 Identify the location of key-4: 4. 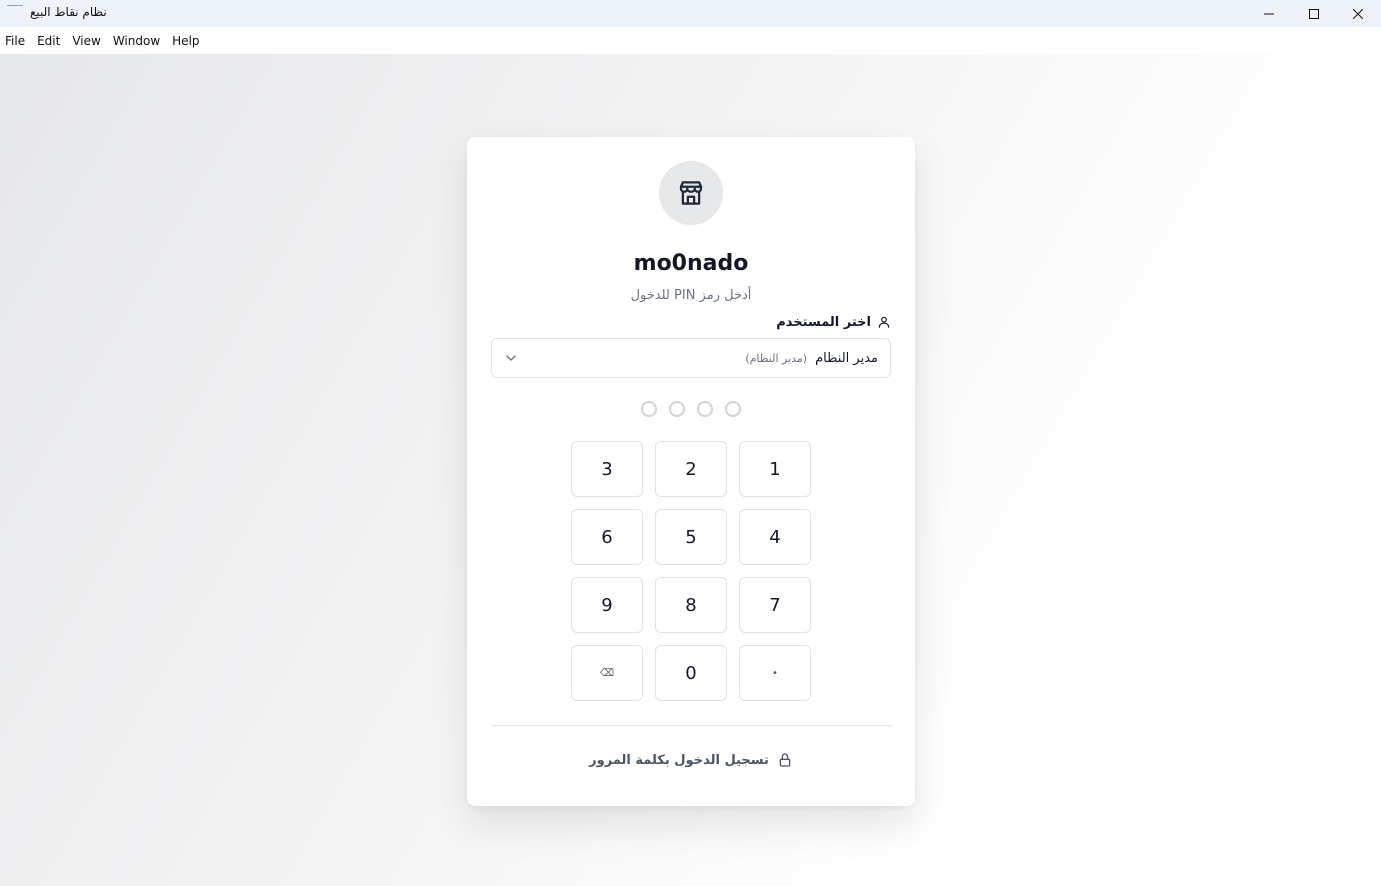
(775, 537).